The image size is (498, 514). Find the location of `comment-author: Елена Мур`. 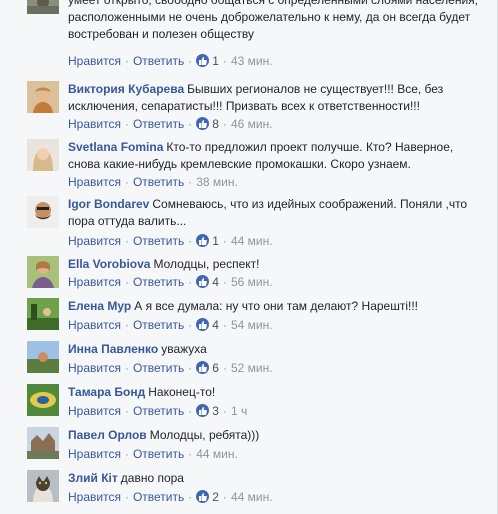

comment-author: Елена Мур is located at coordinates (99, 306).